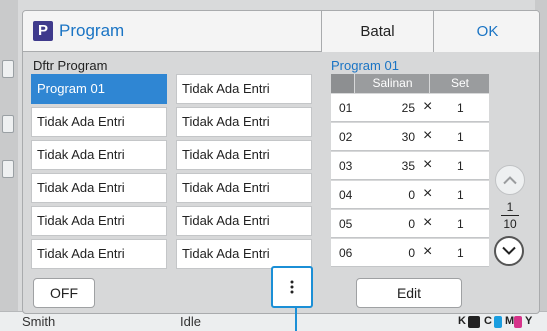  Describe the element at coordinates (346, 195) in the screenshot. I see `row-number: 04` at that location.